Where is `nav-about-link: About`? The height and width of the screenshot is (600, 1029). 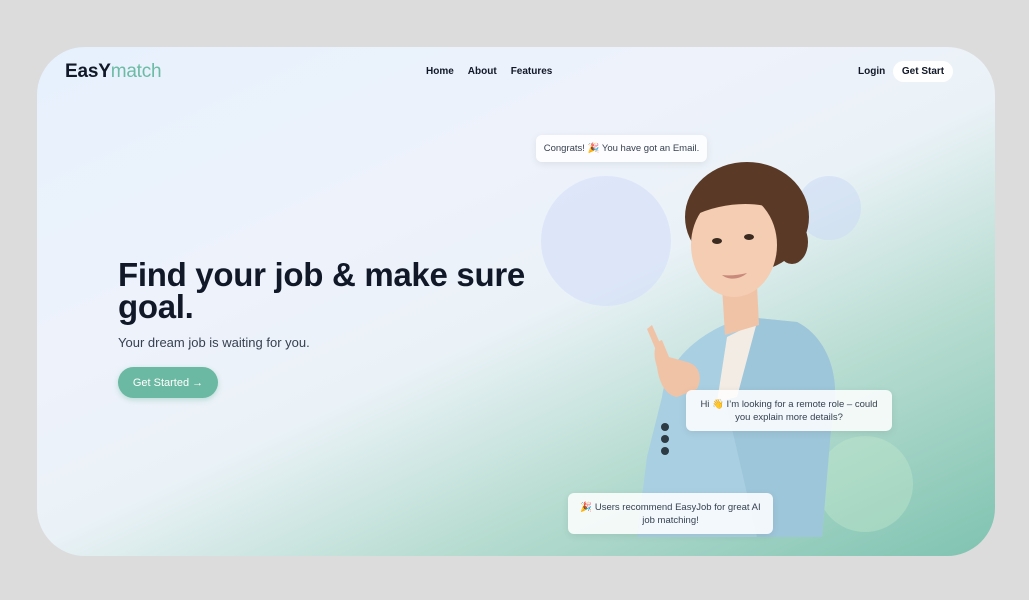 nav-about-link: About is located at coordinates (482, 71).